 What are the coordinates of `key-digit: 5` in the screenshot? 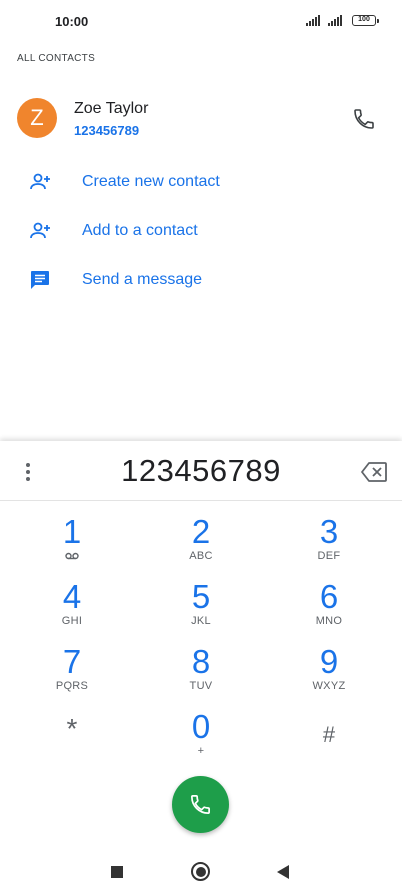 It's located at (201, 596).